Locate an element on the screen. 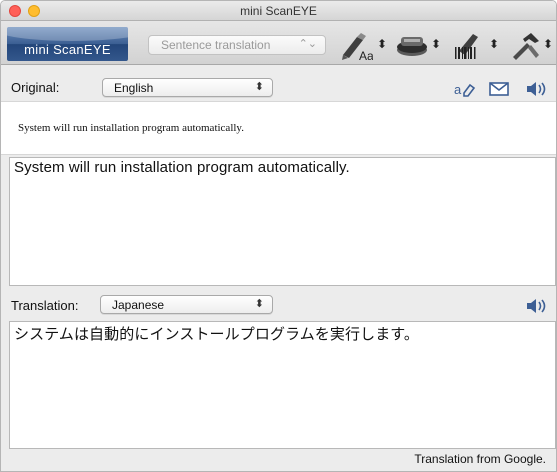 The height and width of the screenshot is (472, 557). translation-label: Translation: is located at coordinates (45, 305).